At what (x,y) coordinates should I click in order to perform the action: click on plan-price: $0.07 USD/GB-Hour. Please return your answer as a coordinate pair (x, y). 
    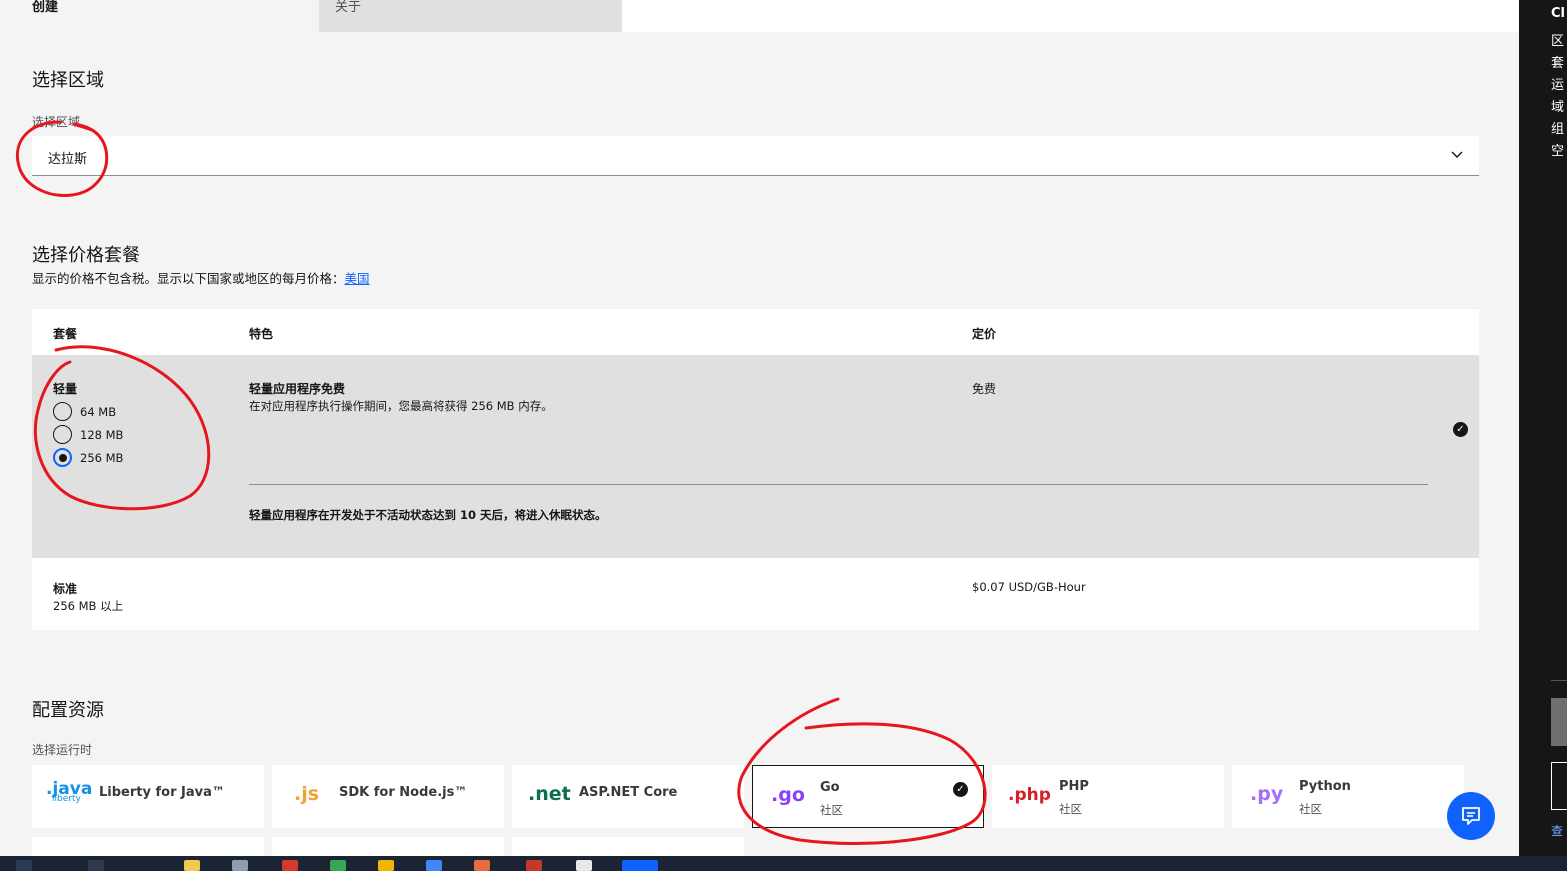
    Looking at the image, I should click on (1029, 587).